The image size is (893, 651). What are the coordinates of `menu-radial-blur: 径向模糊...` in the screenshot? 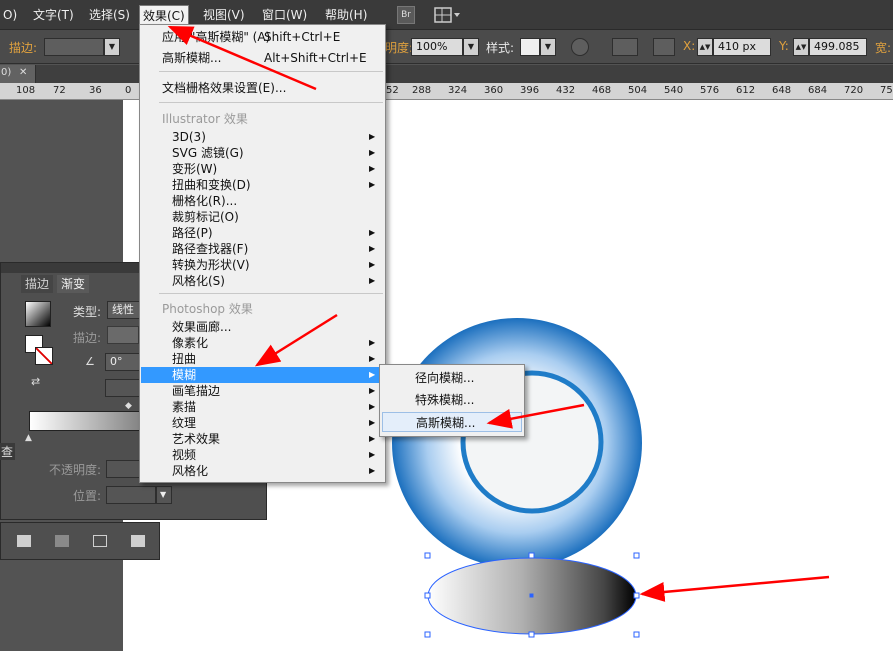 It's located at (452, 378).